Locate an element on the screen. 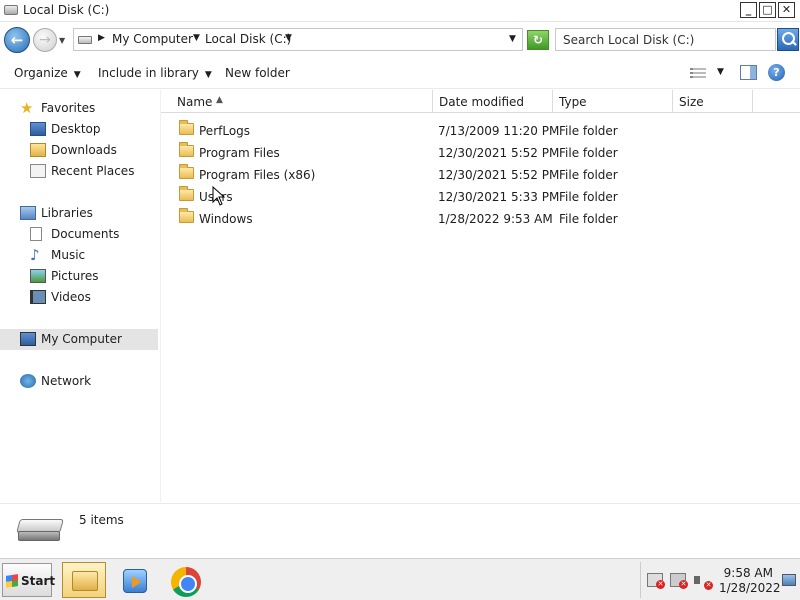  breadcrumb-my-computer: My Computer is located at coordinates (152, 39).